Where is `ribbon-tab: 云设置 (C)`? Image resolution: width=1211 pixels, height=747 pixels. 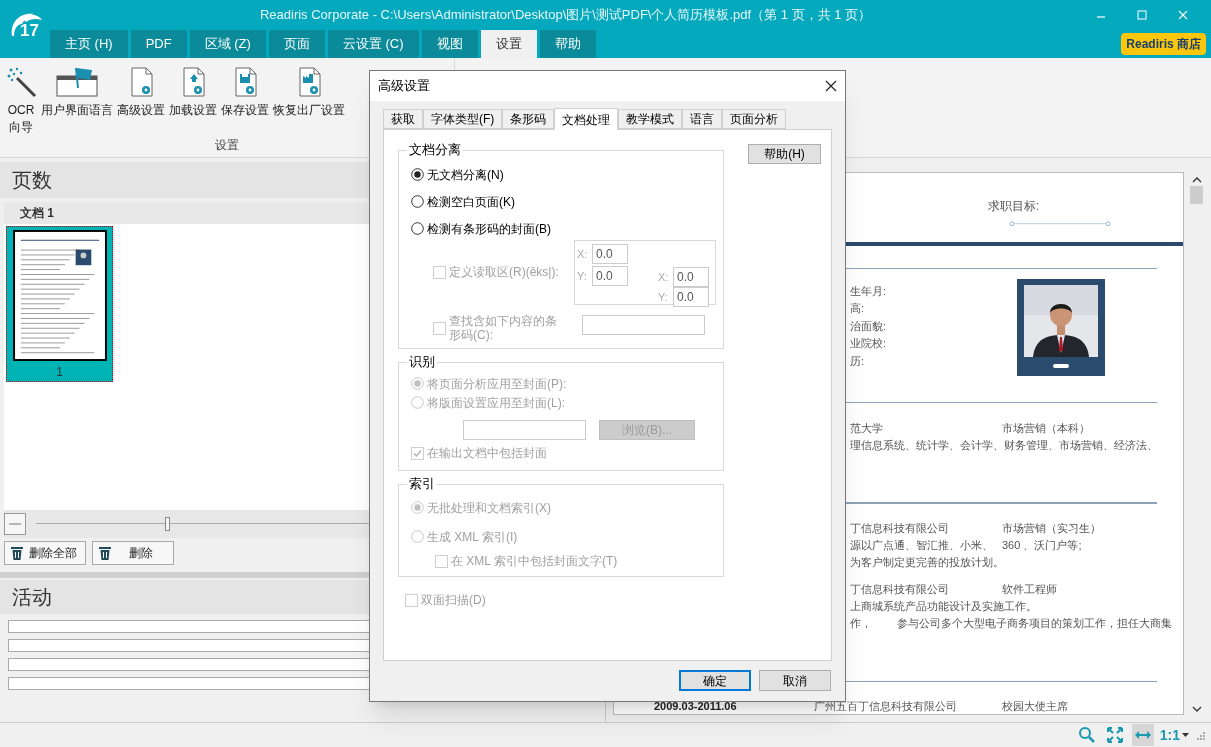 ribbon-tab: 云设置 (C) is located at coordinates (373, 44).